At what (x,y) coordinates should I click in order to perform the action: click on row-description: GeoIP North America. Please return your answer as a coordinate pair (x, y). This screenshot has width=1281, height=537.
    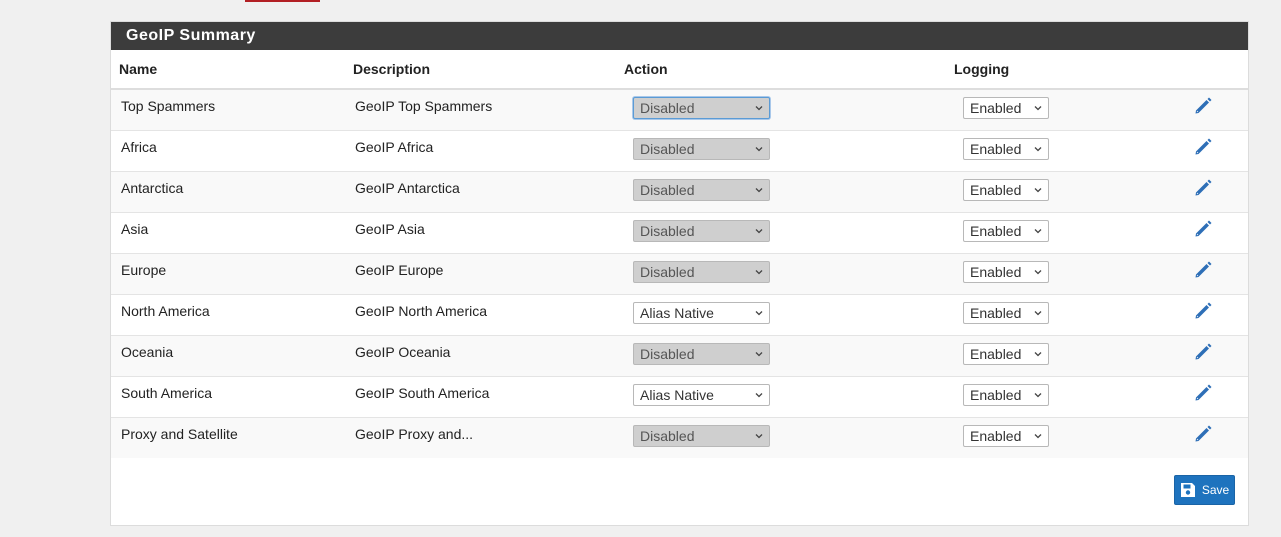
    Looking at the image, I should click on (480, 315).